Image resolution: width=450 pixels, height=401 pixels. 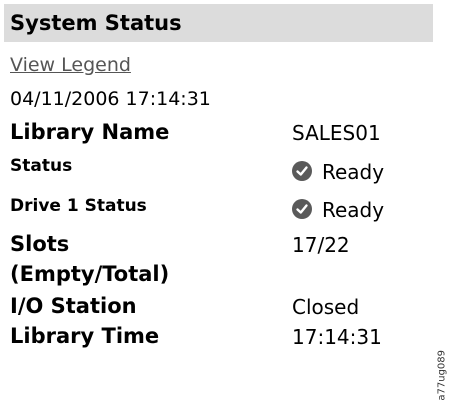 What do you see at coordinates (336, 133) in the screenshot?
I see `library-name-value: SALES01` at bounding box center [336, 133].